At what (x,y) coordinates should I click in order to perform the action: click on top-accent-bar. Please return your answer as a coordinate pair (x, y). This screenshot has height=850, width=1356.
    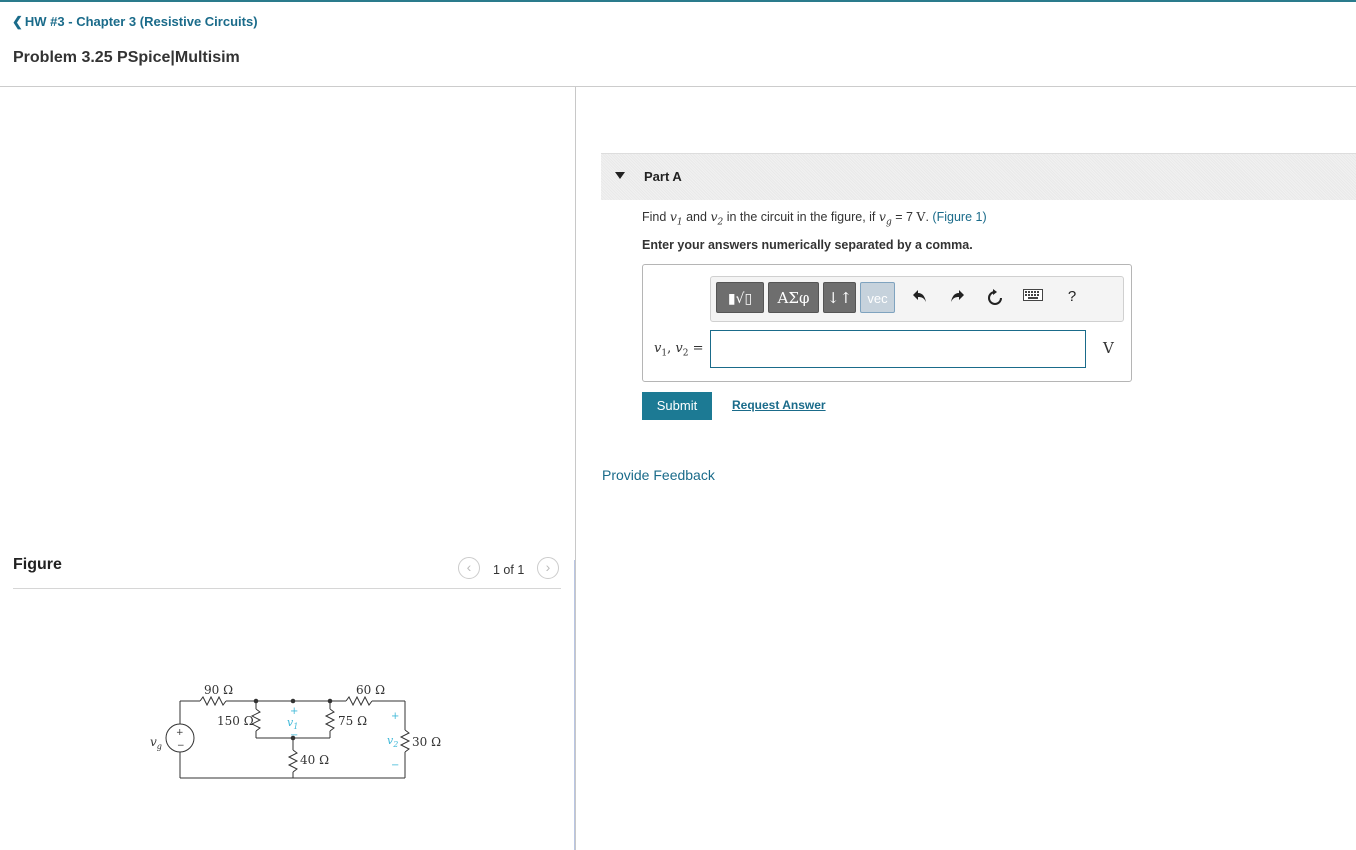
    Looking at the image, I should click on (678, 1).